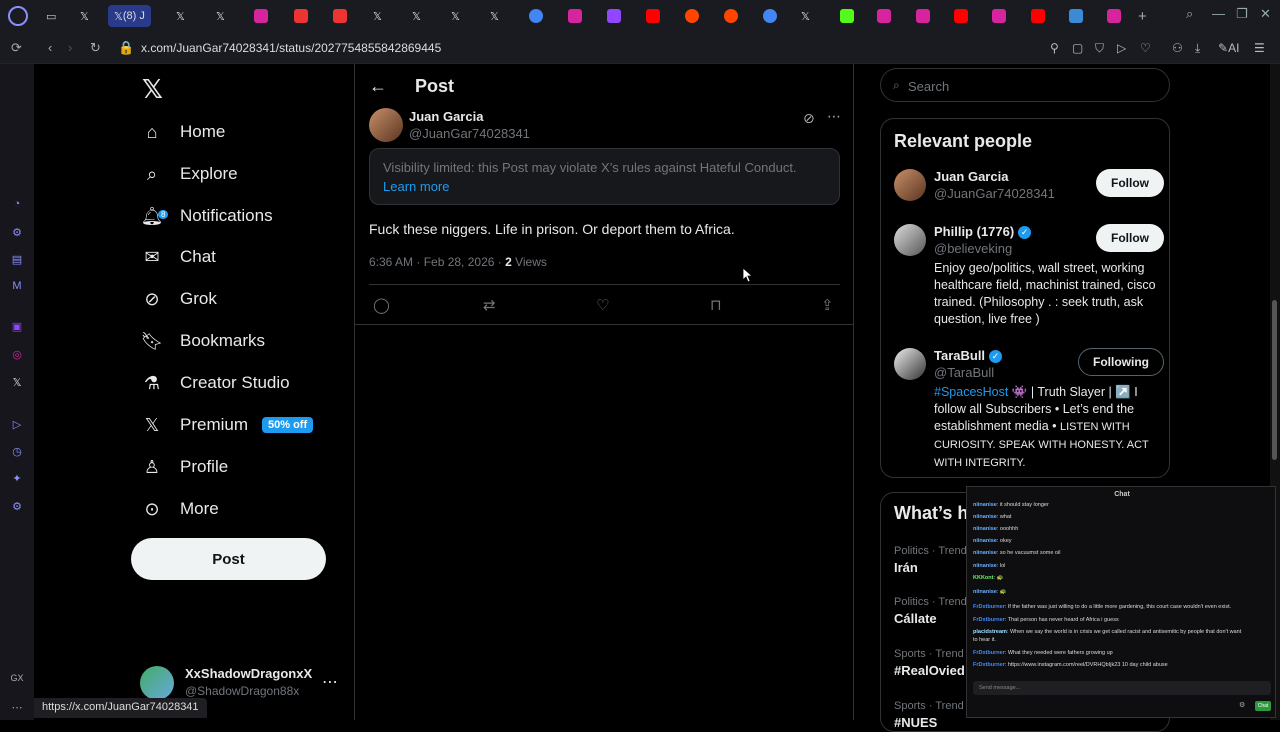 Image resolution: width=1280 pixels, height=732 pixels. Describe the element at coordinates (17, 355) in the screenshot. I see `instagram-icon: ◎` at that location.